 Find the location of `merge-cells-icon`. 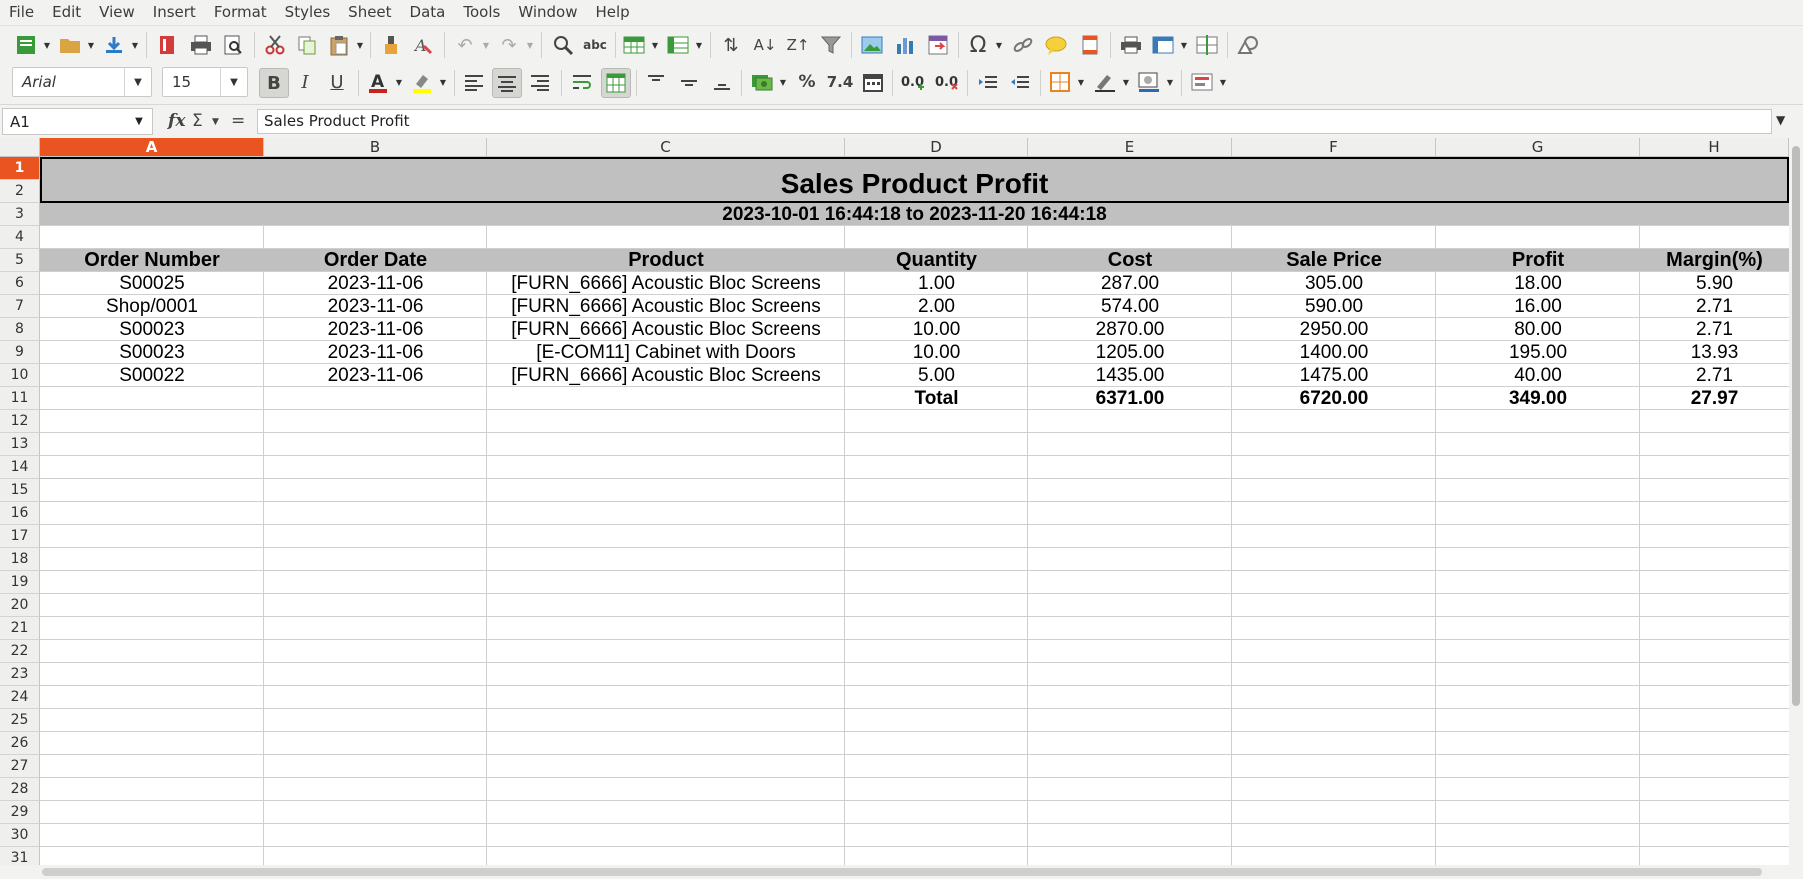

merge-cells-icon is located at coordinates (616, 83).